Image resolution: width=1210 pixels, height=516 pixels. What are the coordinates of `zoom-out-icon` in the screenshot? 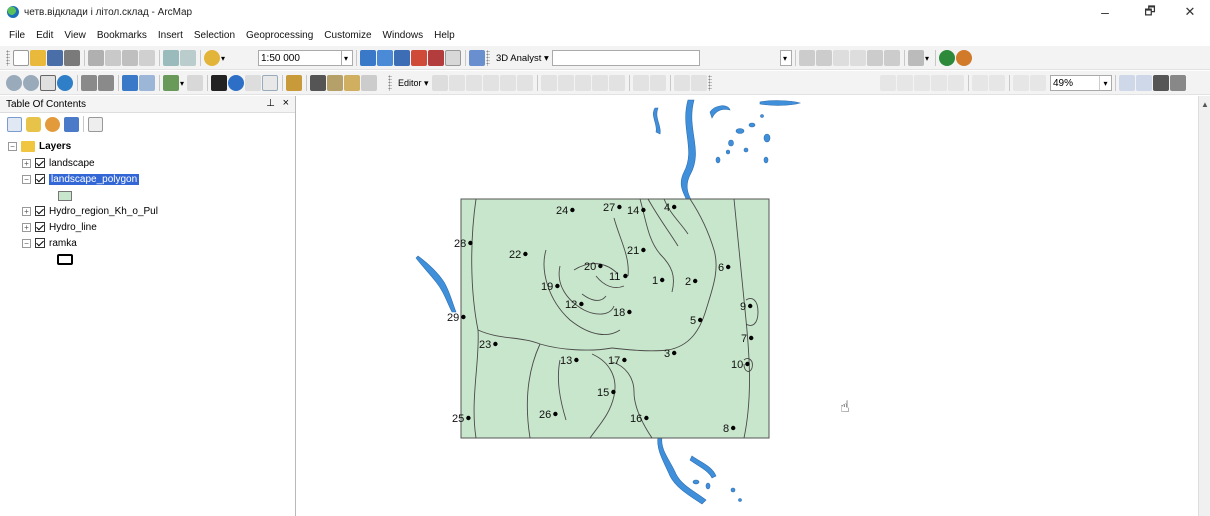 It's located at (31, 83).